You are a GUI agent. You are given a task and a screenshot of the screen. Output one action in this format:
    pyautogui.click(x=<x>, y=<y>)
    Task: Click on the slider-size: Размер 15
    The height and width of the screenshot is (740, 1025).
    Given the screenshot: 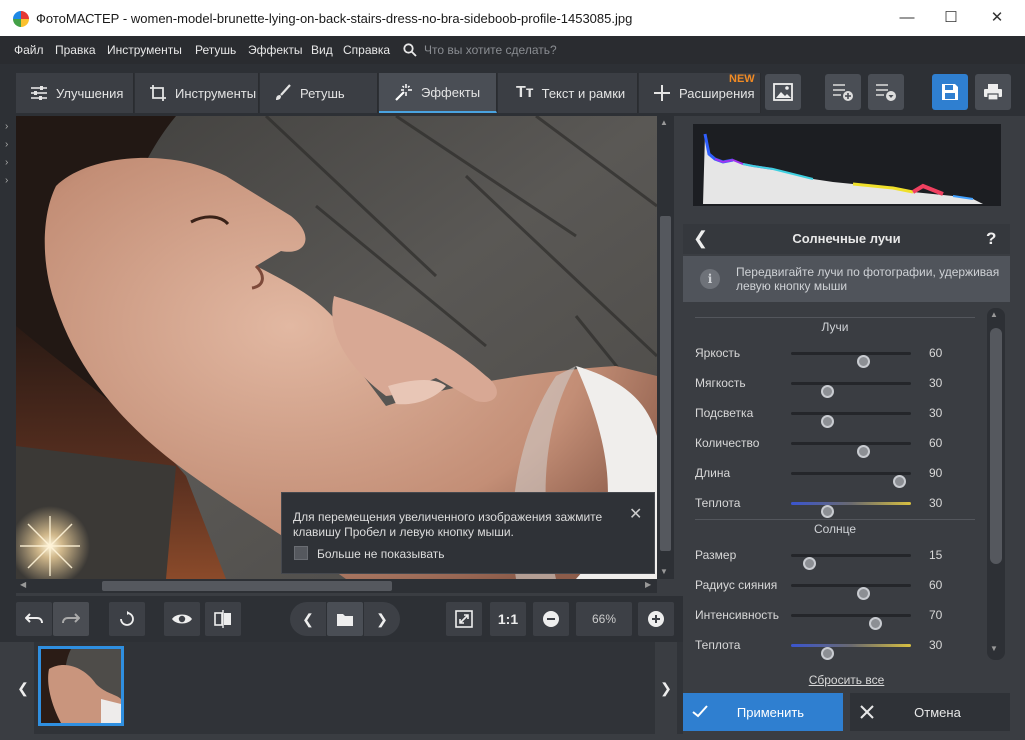 What is the action you would take?
    pyautogui.click(x=840, y=557)
    